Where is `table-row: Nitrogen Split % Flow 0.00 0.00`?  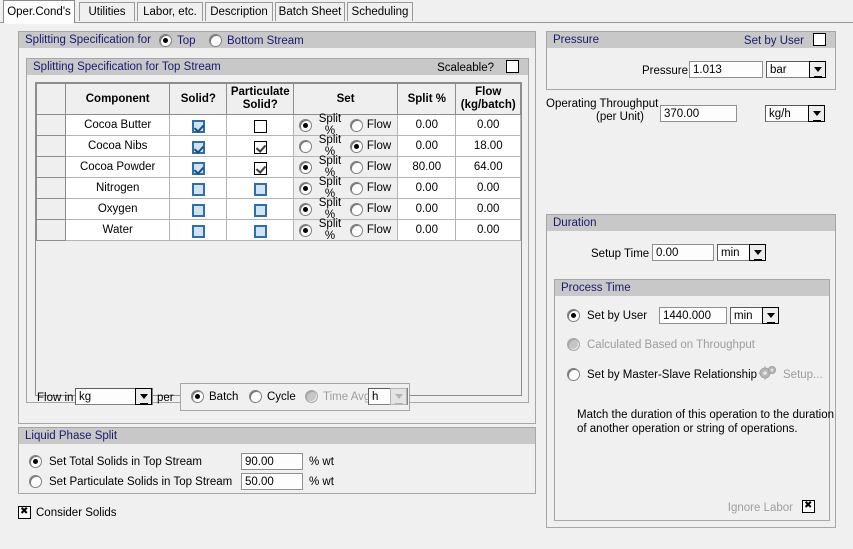
table-row: Nitrogen Split % Flow 0.00 0.00 is located at coordinates (278, 188).